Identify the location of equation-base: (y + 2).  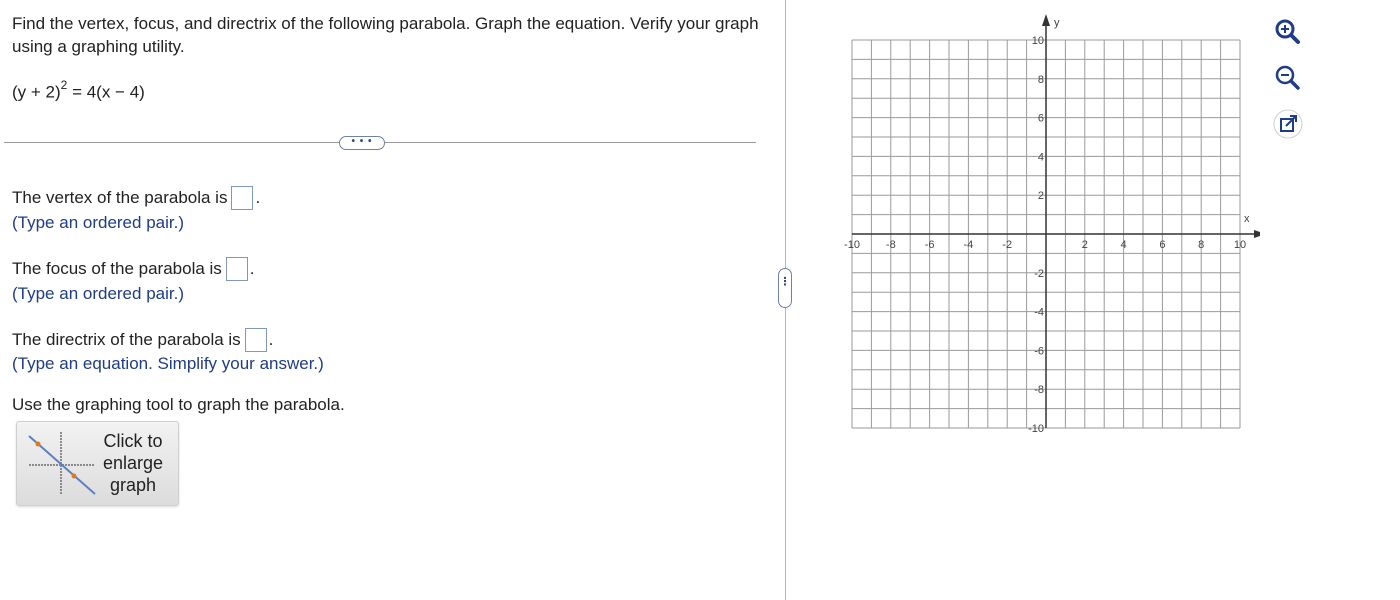
(36, 92).